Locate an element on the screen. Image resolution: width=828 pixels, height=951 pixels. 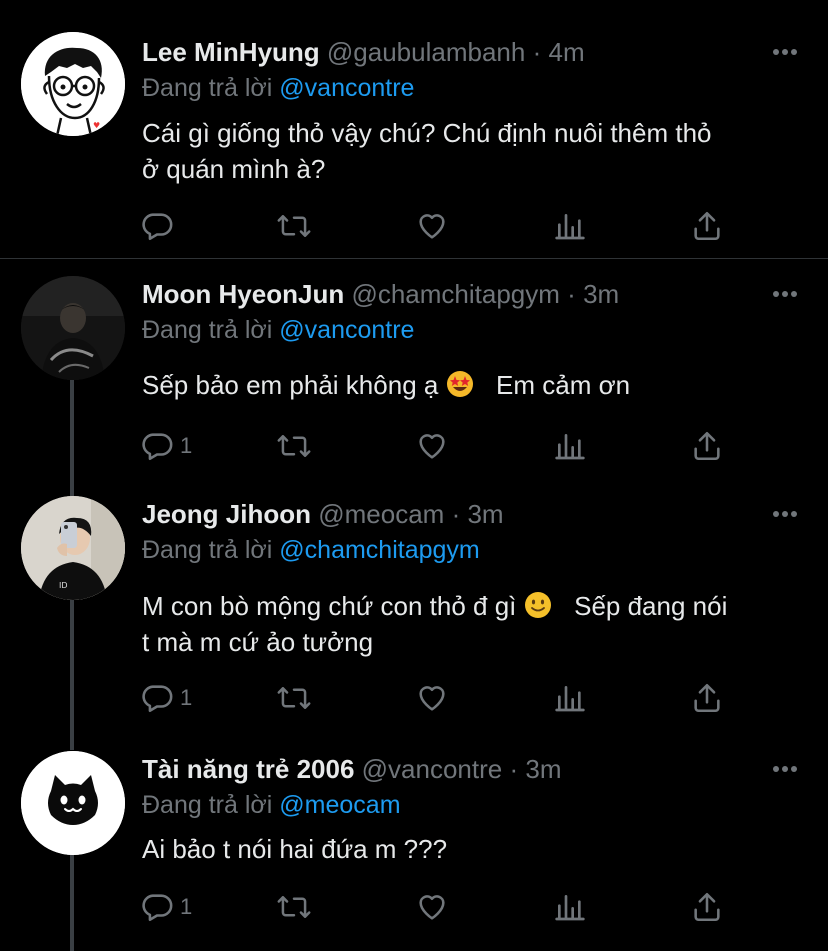
avatar-moon-hyeonjun is located at coordinates (73, 328).